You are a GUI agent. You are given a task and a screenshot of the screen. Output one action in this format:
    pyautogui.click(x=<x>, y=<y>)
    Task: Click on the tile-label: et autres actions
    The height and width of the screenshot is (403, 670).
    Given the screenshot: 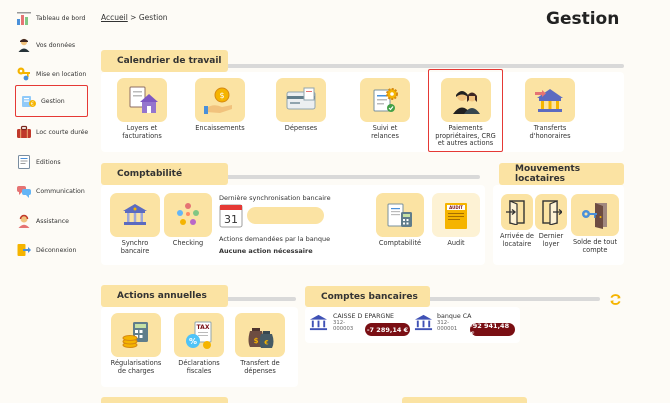 What is the action you would take?
    pyautogui.click(x=465, y=143)
    